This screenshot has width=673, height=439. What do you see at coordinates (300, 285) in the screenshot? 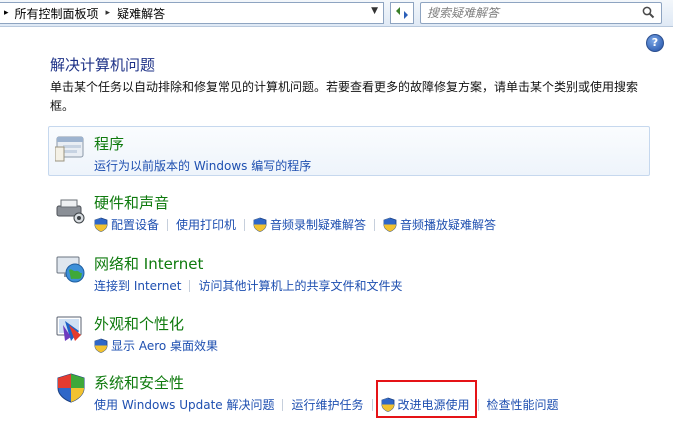
I see `link-shared-files: 访问其他计算机上的共享文件和文件夹` at bounding box center [300, 285].